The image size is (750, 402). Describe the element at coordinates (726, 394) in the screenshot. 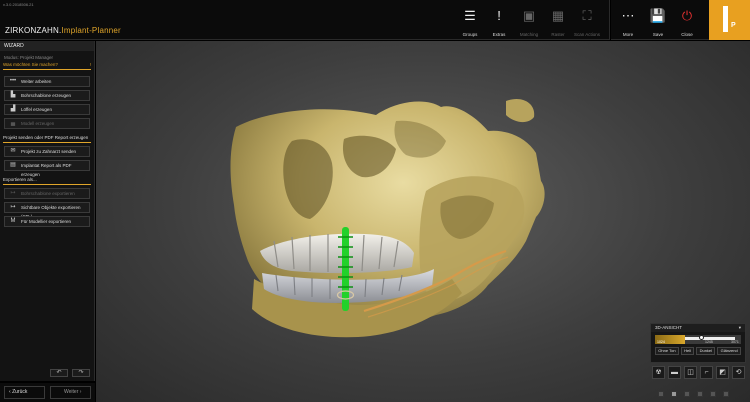

I see `layout-6-button` at that location.